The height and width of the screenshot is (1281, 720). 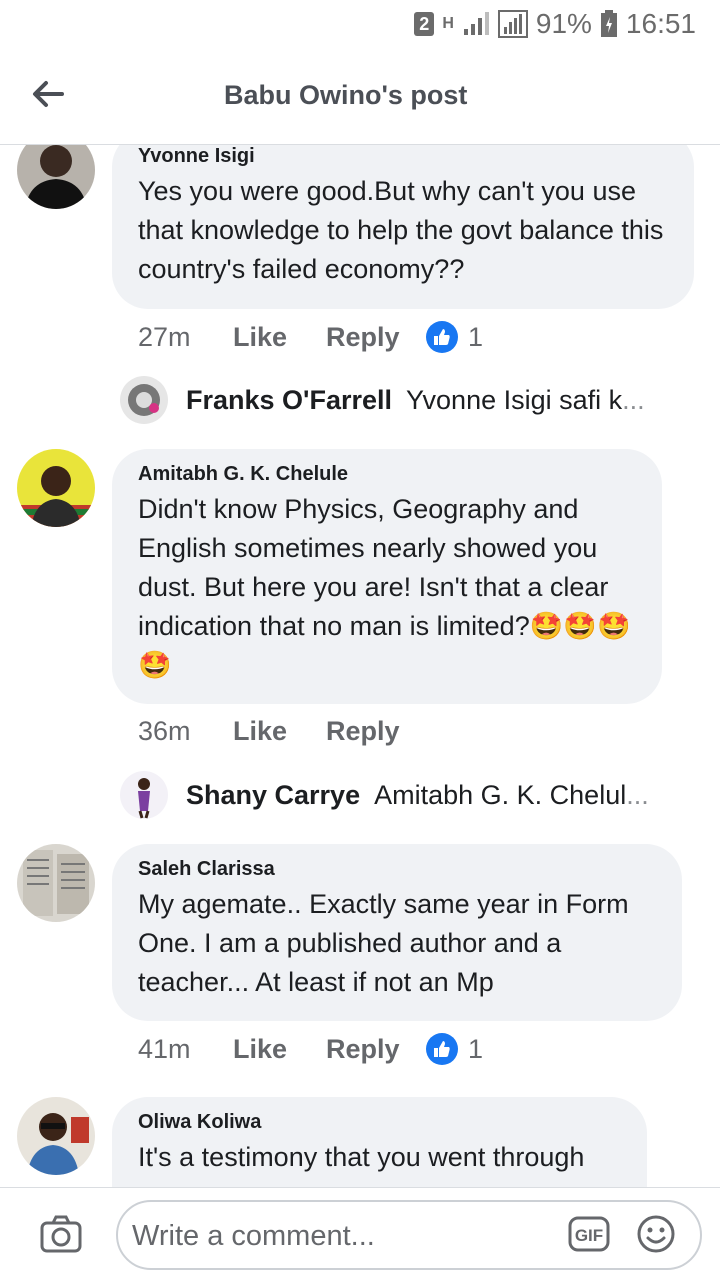 I want to click on battery-icon, so click(x=609, y=24).